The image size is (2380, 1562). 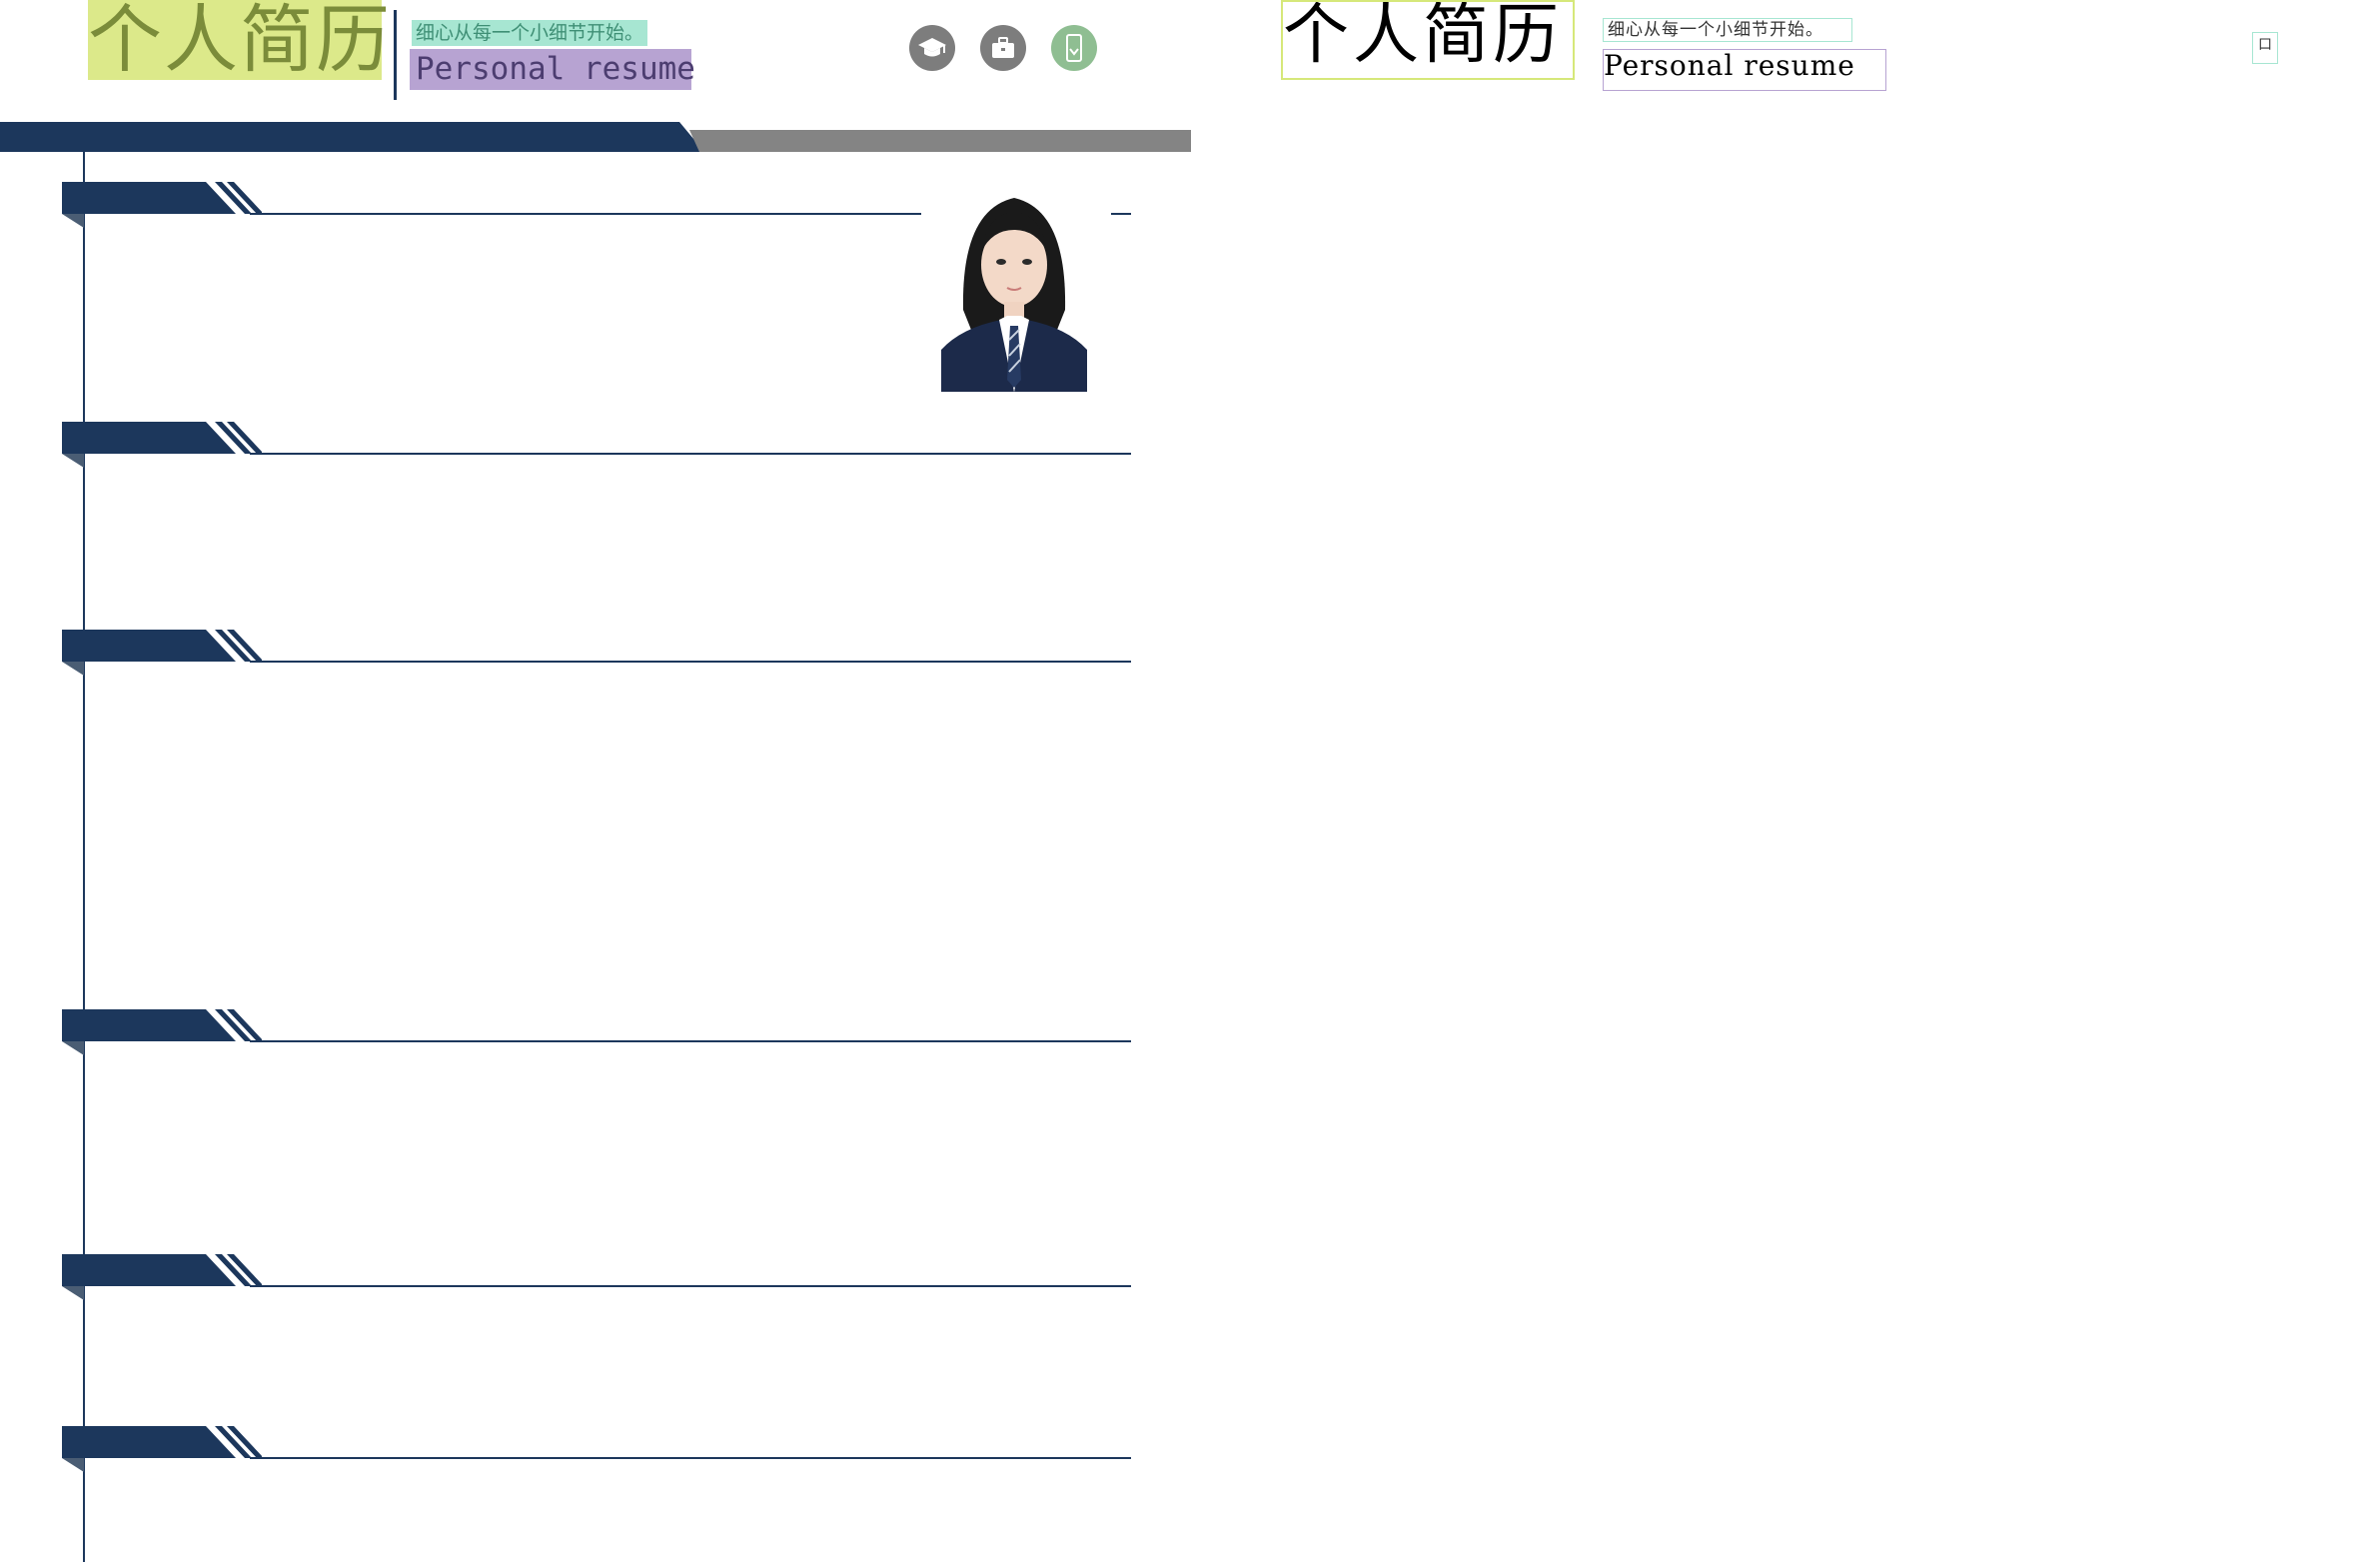 I want to click on overlay-title-en: Personal resume, so click(x=1744, y=70).